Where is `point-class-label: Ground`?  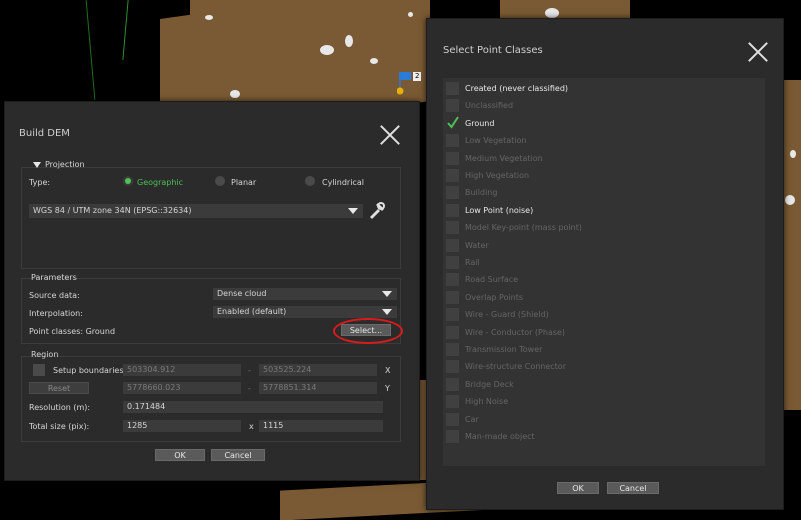
point-class-label: Ground is located at coordinates (480, 123).